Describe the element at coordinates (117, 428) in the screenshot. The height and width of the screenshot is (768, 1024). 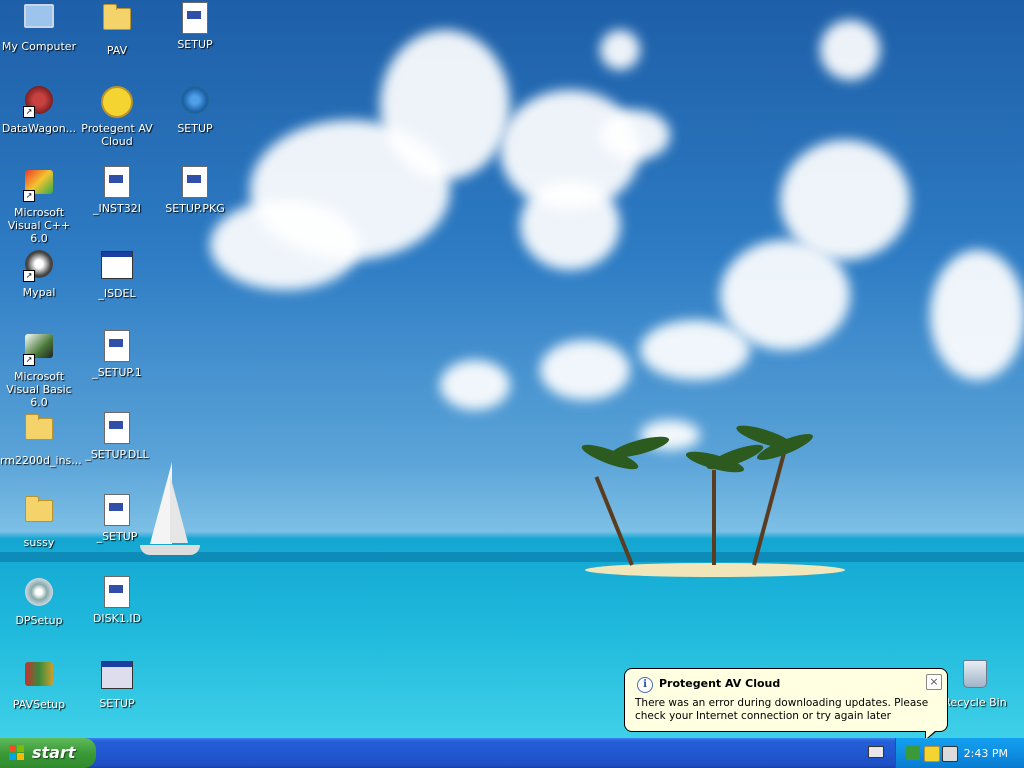
I see `dll-file-icon` at that location.